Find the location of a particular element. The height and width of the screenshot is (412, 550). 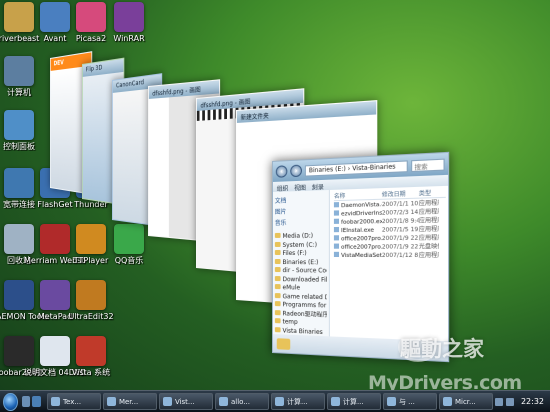

tree-item-label: Programms for Reinstall is located at coordinates (305, 305).